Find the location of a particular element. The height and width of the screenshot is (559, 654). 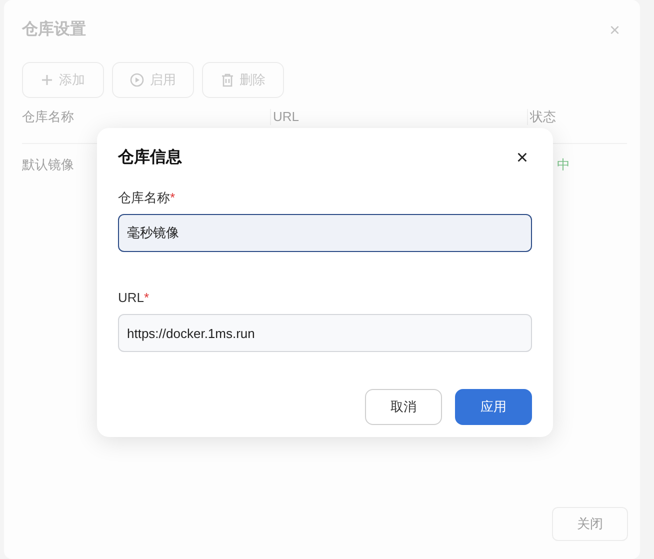

table-cell-text: 默认镜像 is located at coordinates (48, 165).